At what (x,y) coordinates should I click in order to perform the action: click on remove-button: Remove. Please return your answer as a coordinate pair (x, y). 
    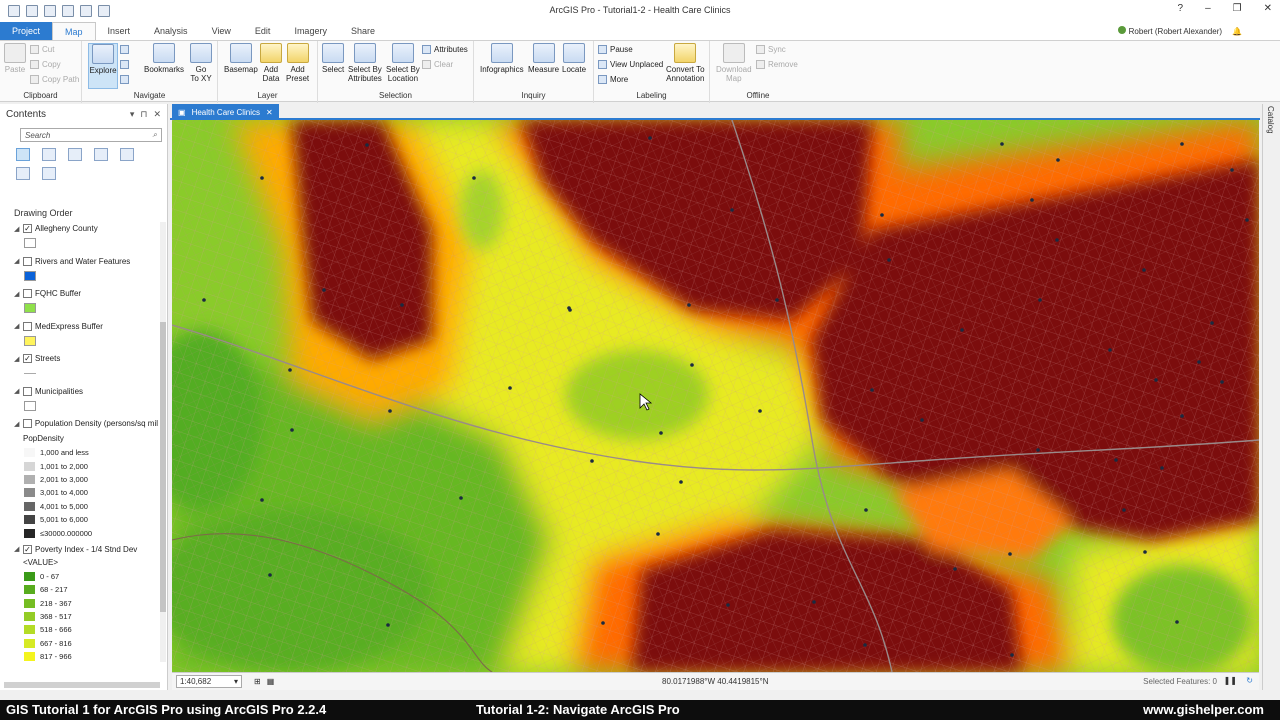
    Looking at the image, I should click on (777, 64).